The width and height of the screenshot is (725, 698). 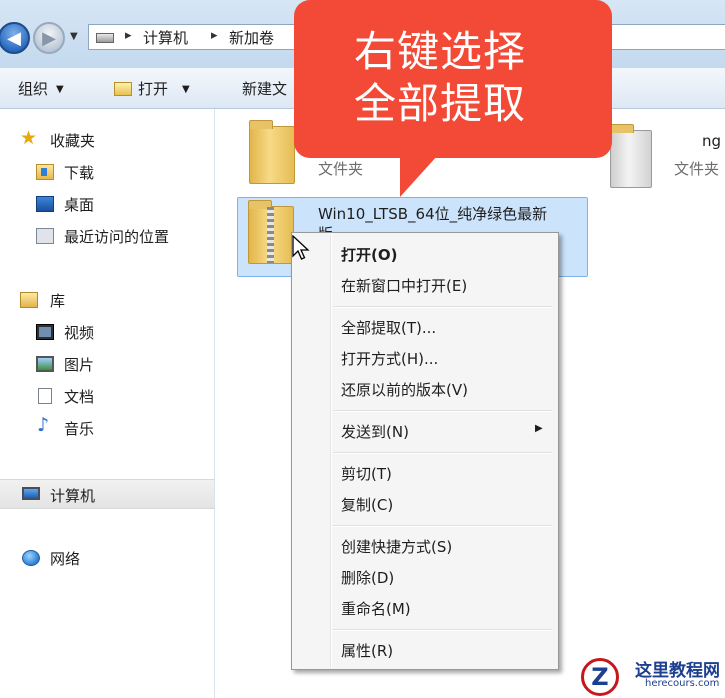 I want to click on folder-name: ng, so click(x=712, y=141).